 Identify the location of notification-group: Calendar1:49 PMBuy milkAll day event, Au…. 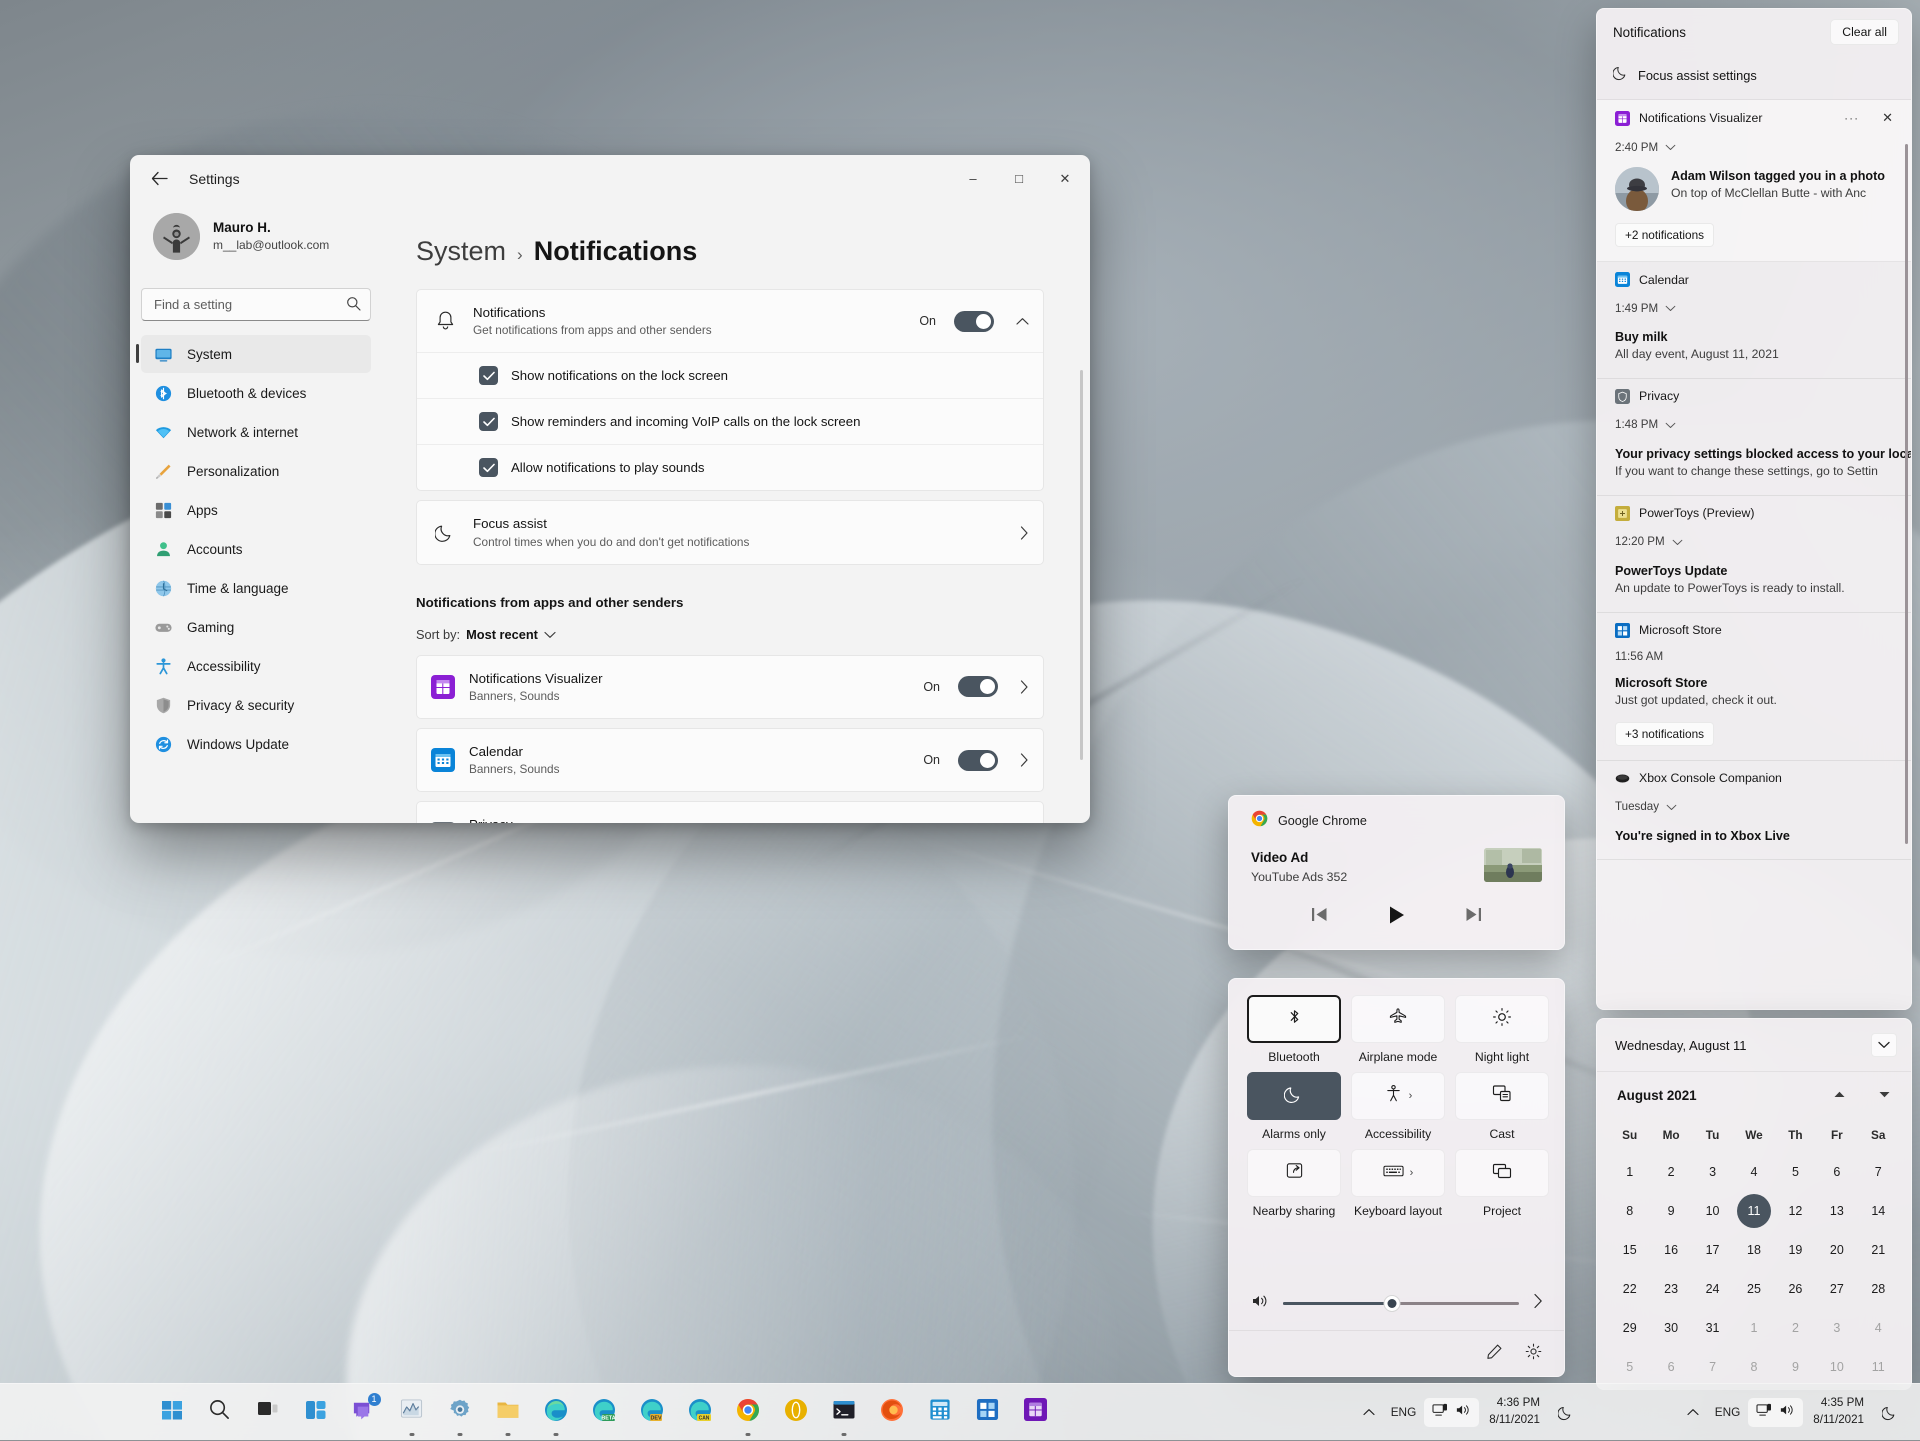
(1754, 320).